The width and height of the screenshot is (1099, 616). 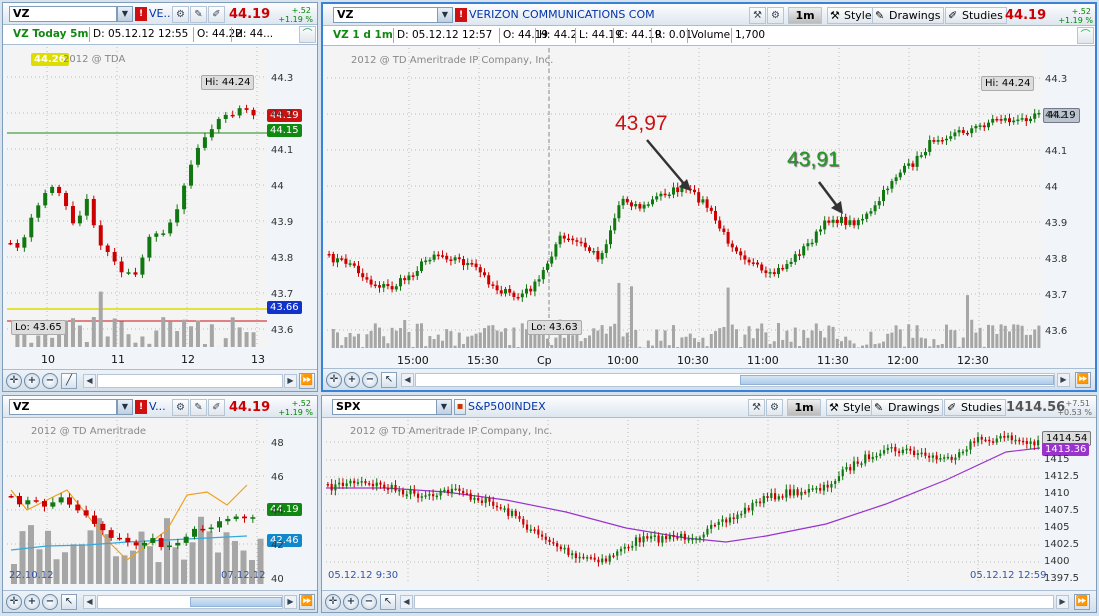 What do you see at coordinates (301, 403) in the screenshot?
I see `net-change: +.52` at bounding box center [301, 403].